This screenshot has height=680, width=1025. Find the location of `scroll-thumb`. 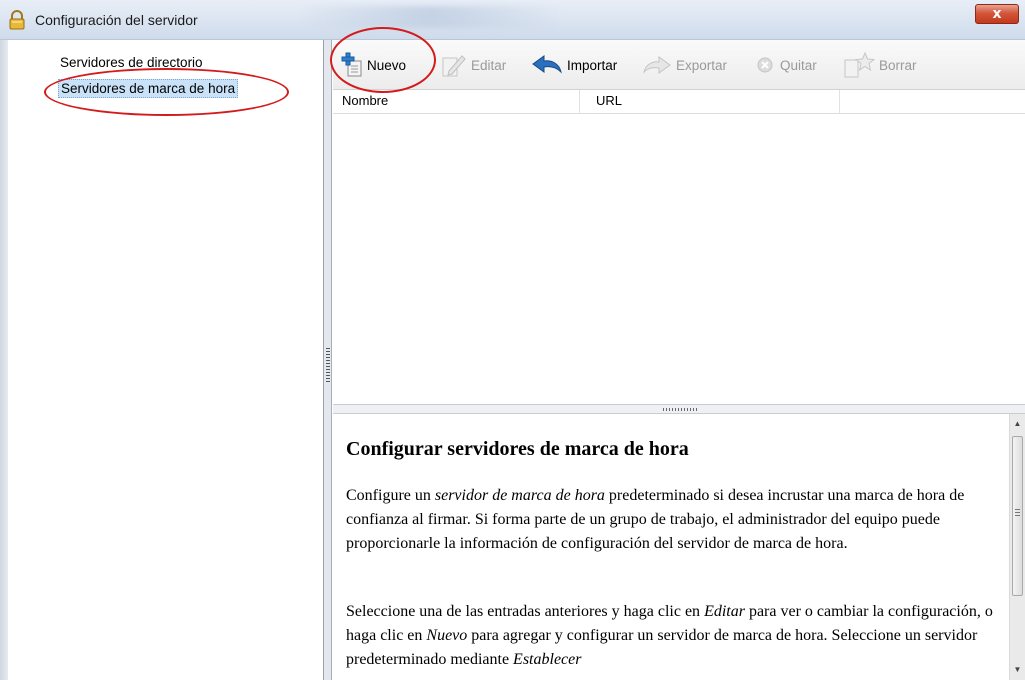

scroll-thumb is located at coordinates (1017, 516).